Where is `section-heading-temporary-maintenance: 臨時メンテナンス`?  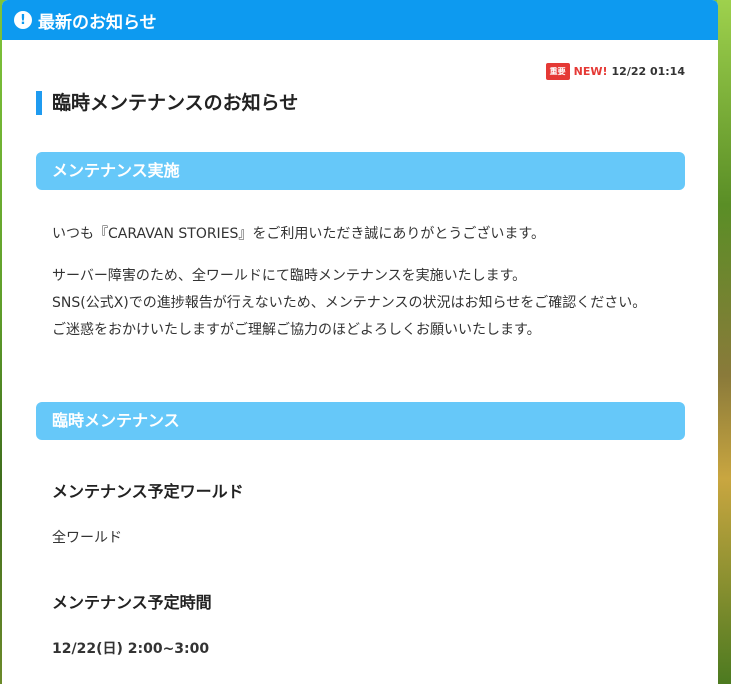 section-heading-temporary-maintenance: 臨時メンテナンス is located at coordinates (360, 421).